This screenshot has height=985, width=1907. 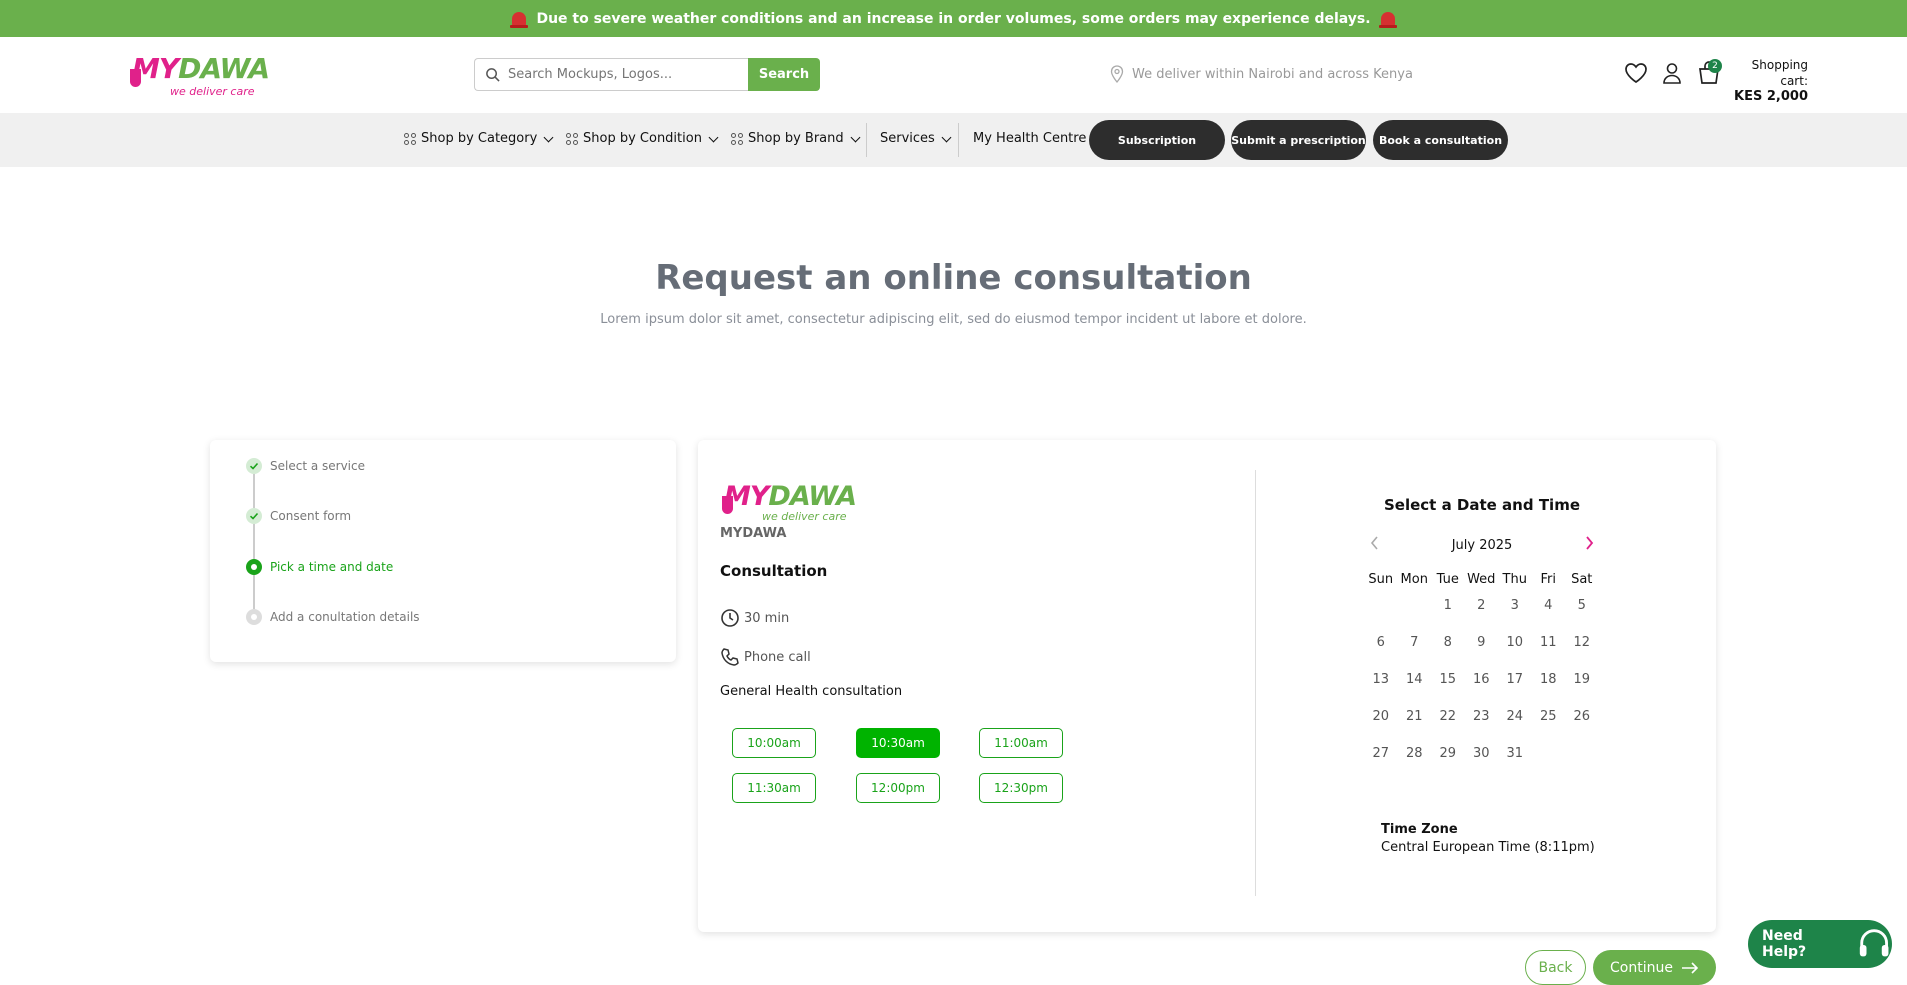 I want to click on time-slot: 11:00am, so click(x=1021, y=743).